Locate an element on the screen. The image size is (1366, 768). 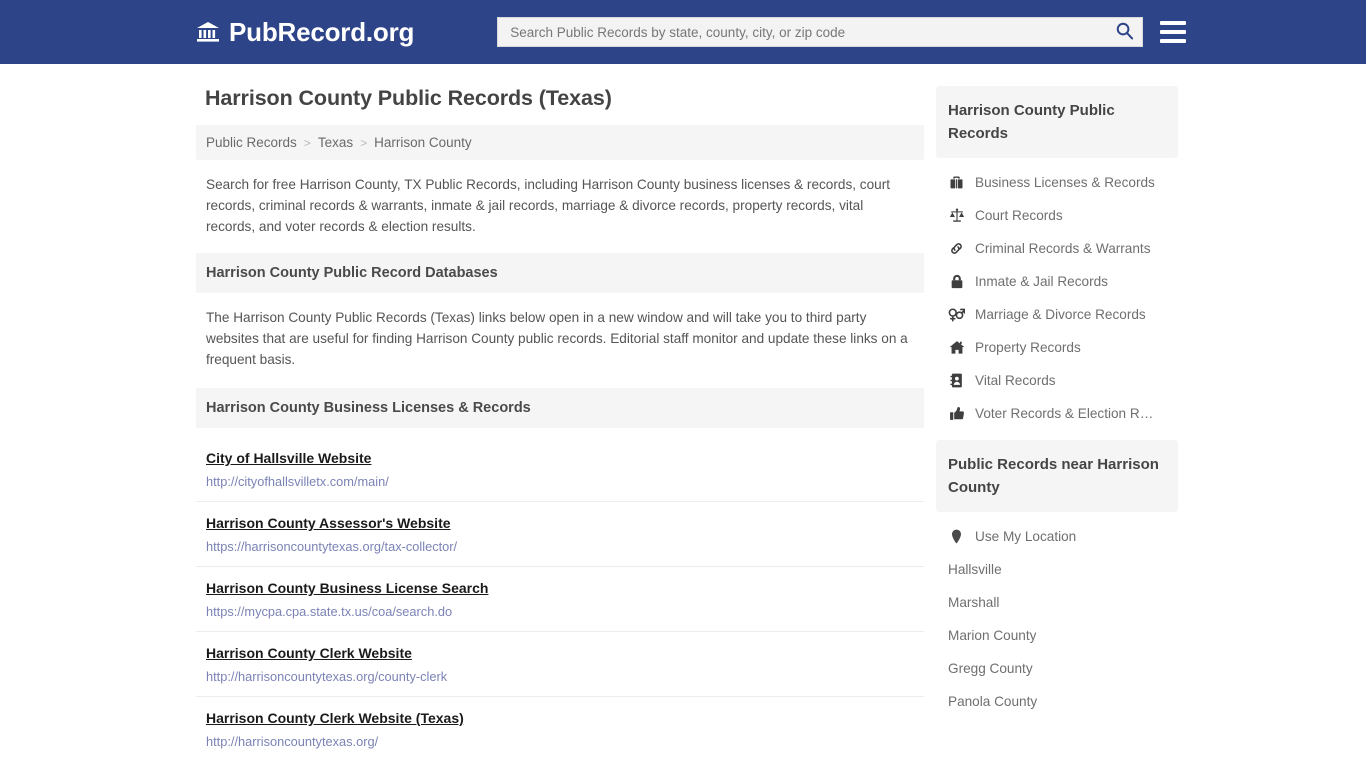
link-url: http://harrisoncountytexas.org/ is located at coordinates (560, 741).